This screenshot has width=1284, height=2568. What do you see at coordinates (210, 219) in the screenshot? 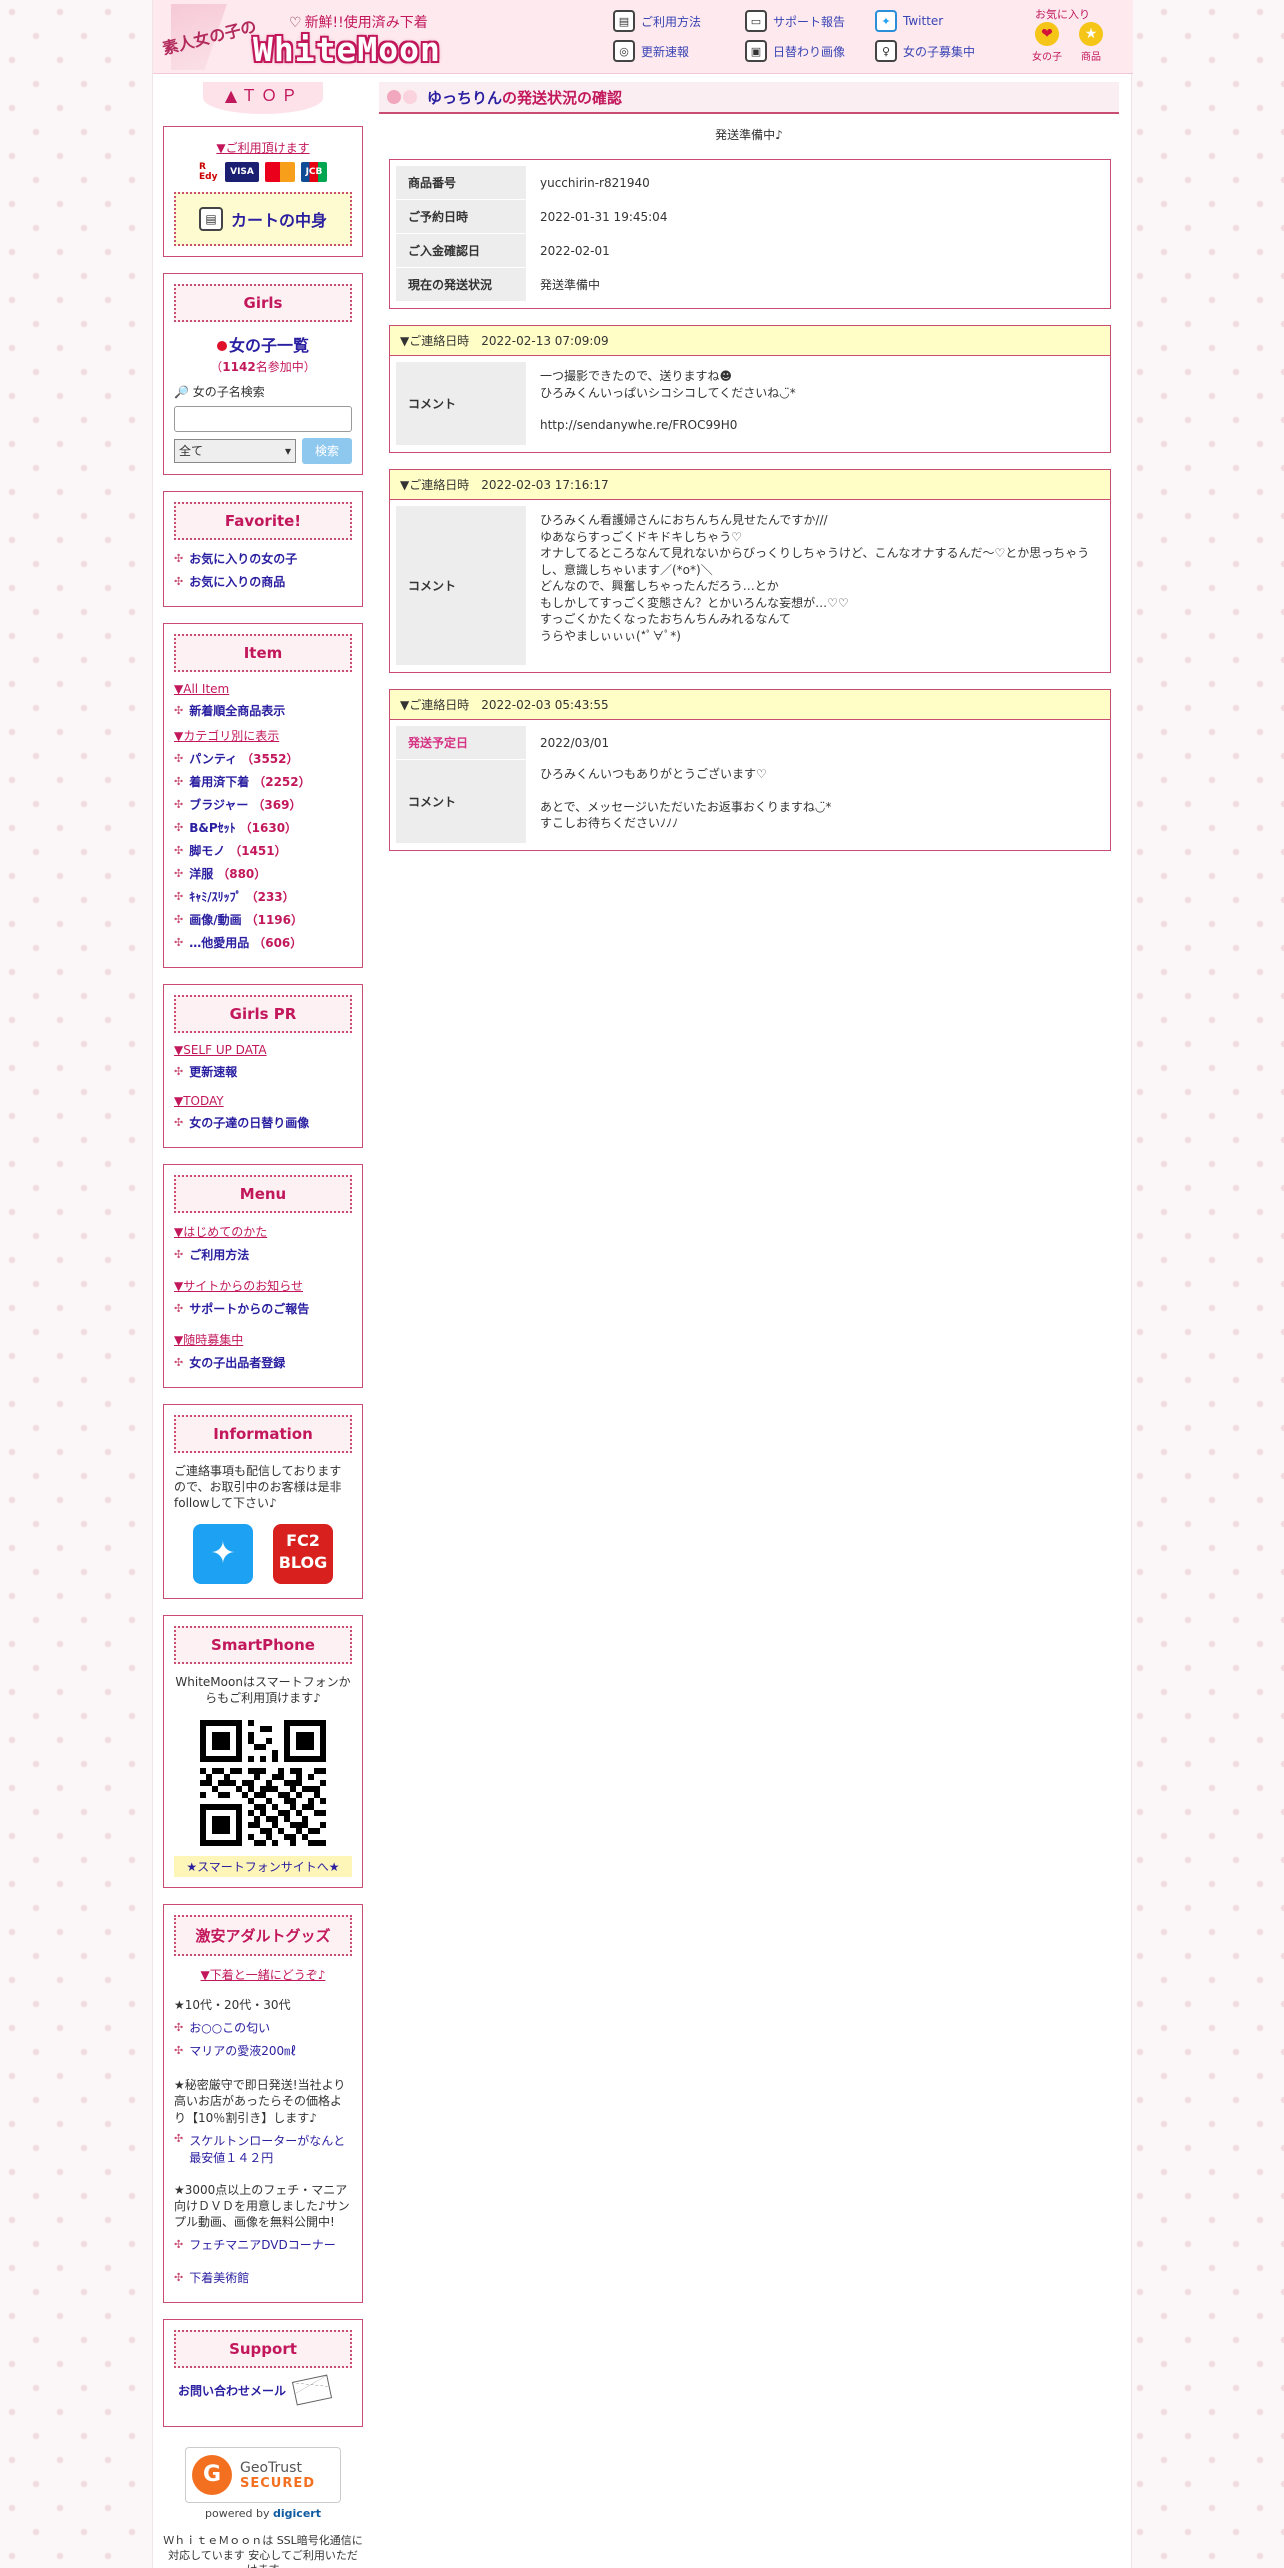
I see `cart-icon: ▤` at bounding box center [210, 219].